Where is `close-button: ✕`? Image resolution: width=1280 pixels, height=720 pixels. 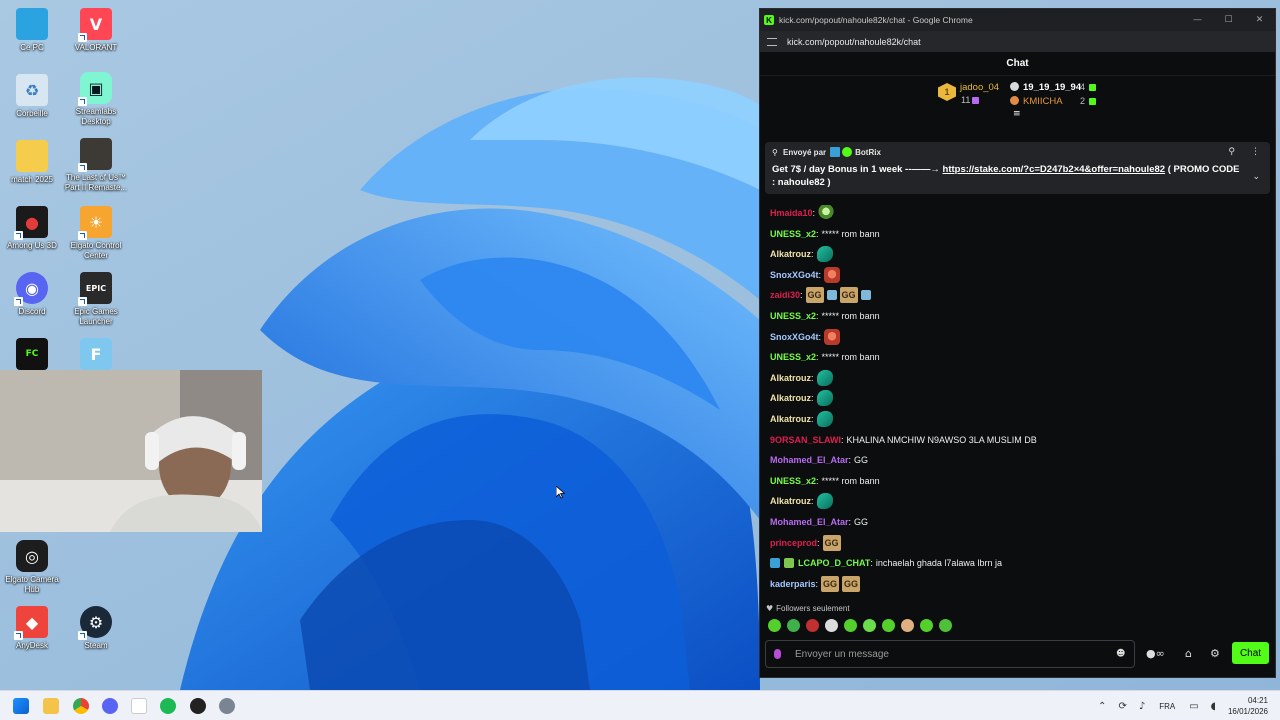 close-button: ✕ is located at coordinates (1259, 20).